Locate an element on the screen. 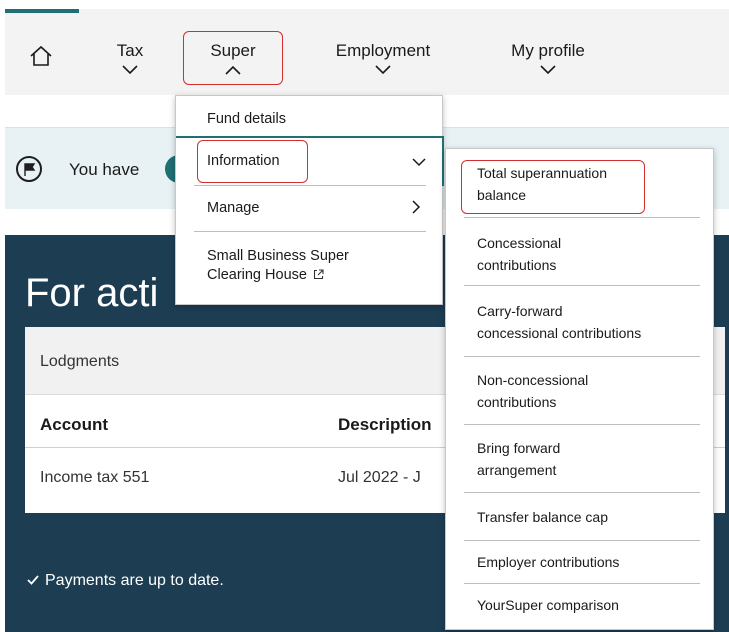  payments-status-text: Payments are up to date. is located at coordinates (134, 580).